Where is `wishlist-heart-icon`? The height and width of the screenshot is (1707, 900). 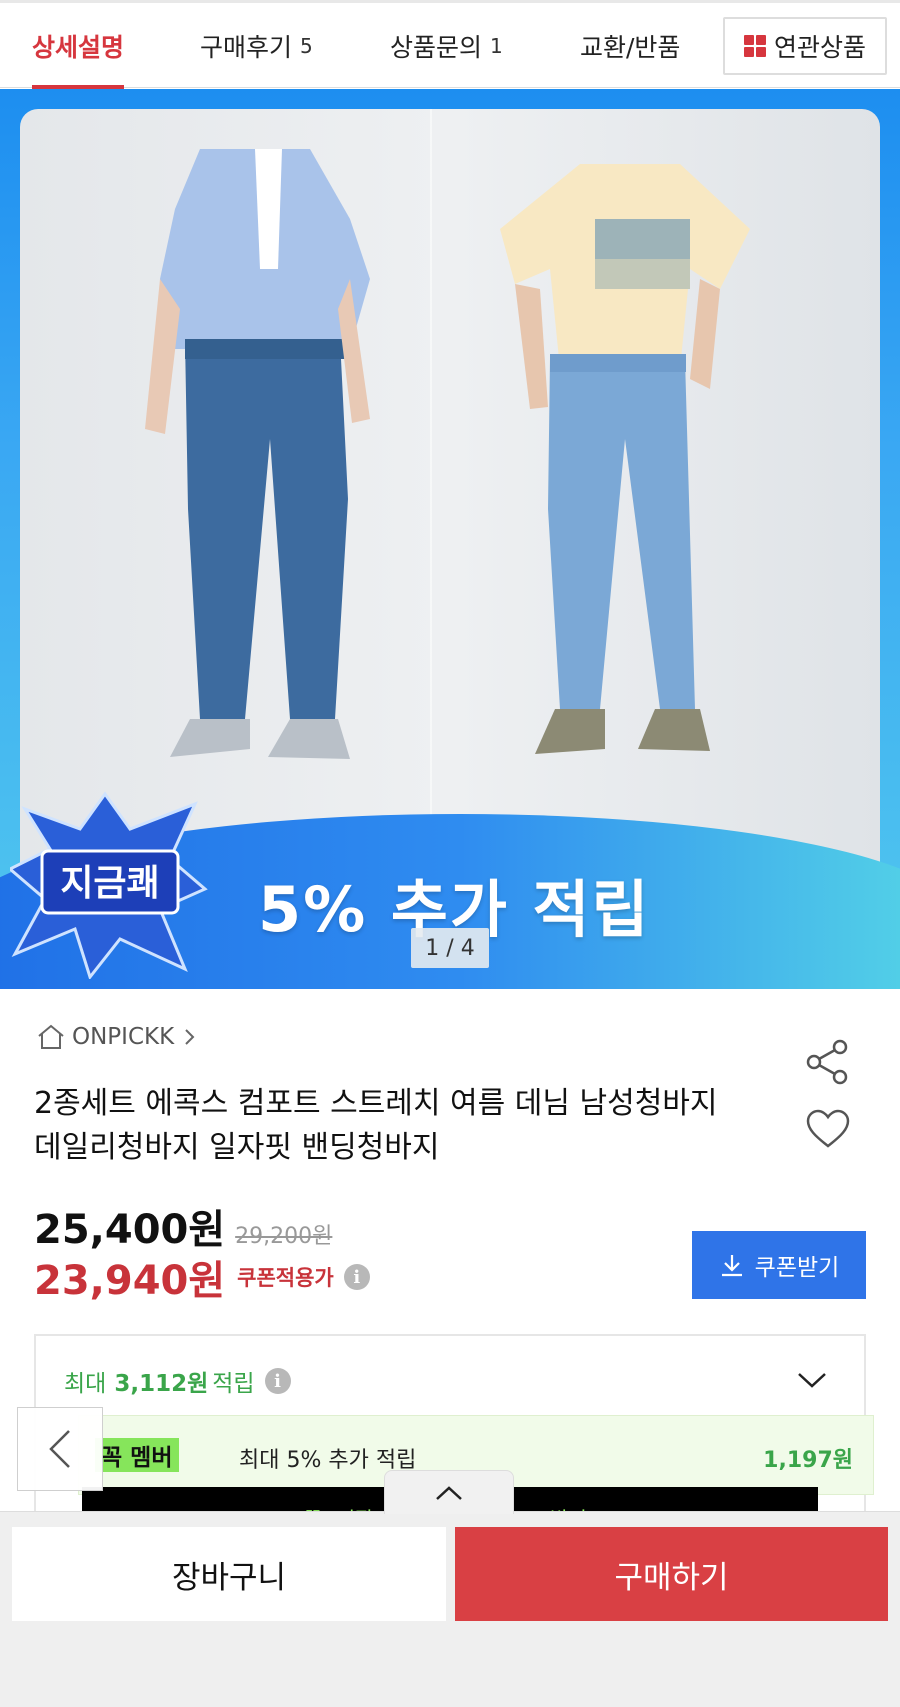
wishlist-heart-icon is located at coordinates (828, 1129).